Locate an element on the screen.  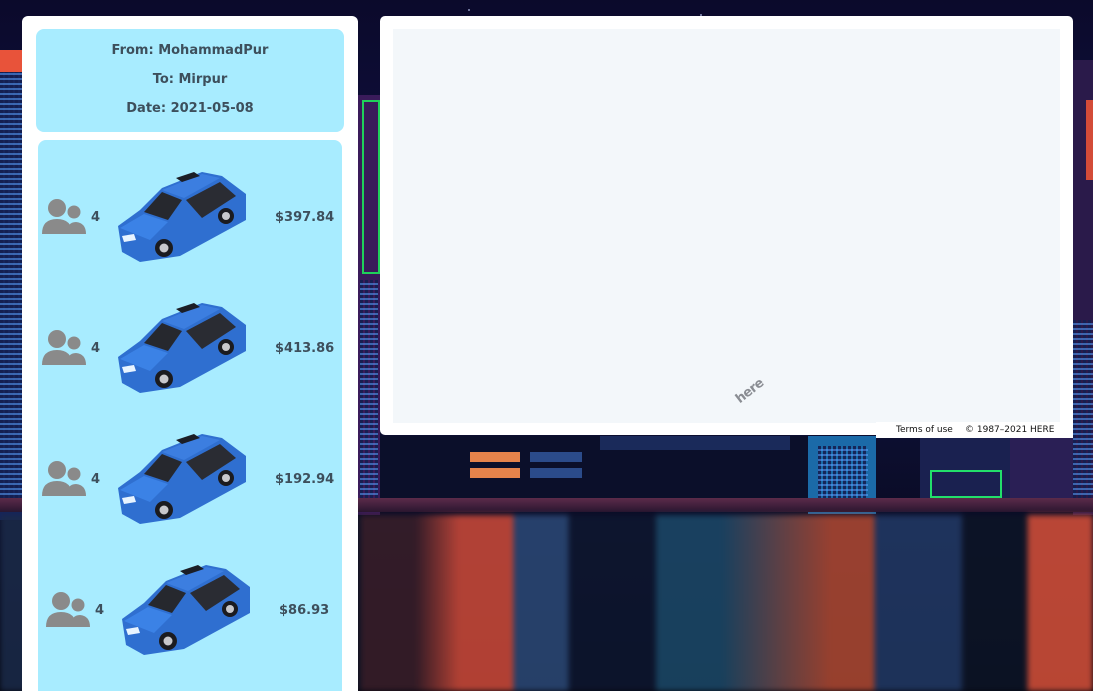
ride-option: 4 $397.84 is located at coordinates (190, 215).